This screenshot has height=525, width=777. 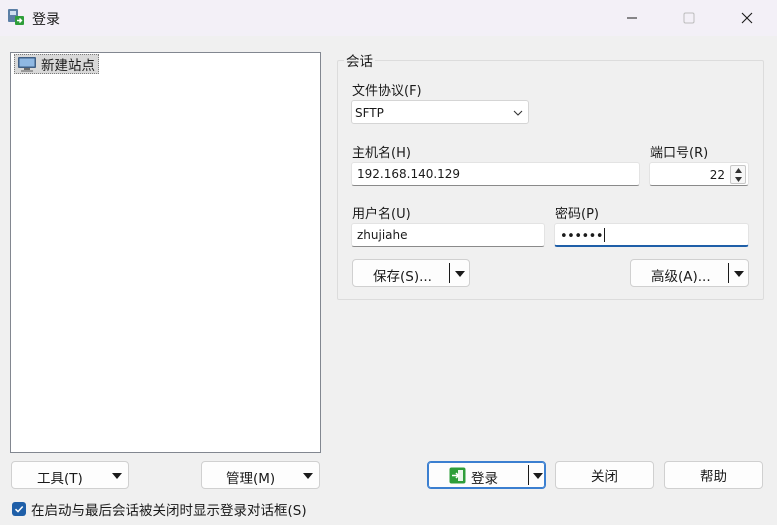 I want to click on user-input, so click(x=448, y=235).